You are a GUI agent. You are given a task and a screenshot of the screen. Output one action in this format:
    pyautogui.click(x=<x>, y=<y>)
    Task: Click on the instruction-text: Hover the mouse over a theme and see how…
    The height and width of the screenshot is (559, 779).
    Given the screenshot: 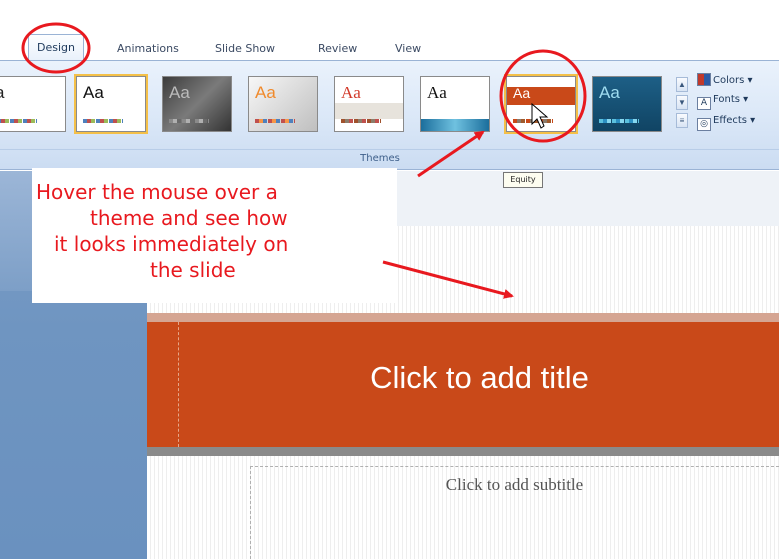 What is the action you would take?
    pyautogui.click(x=214, y=231)
    